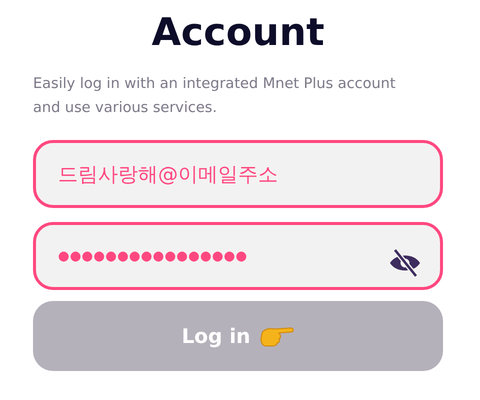 The height and width of the screenshot is (400, 480). What do you see at coordinates (277, 336) in the screenshot?
I see `pointing-hand-icon` at bounding box center [277, 336].